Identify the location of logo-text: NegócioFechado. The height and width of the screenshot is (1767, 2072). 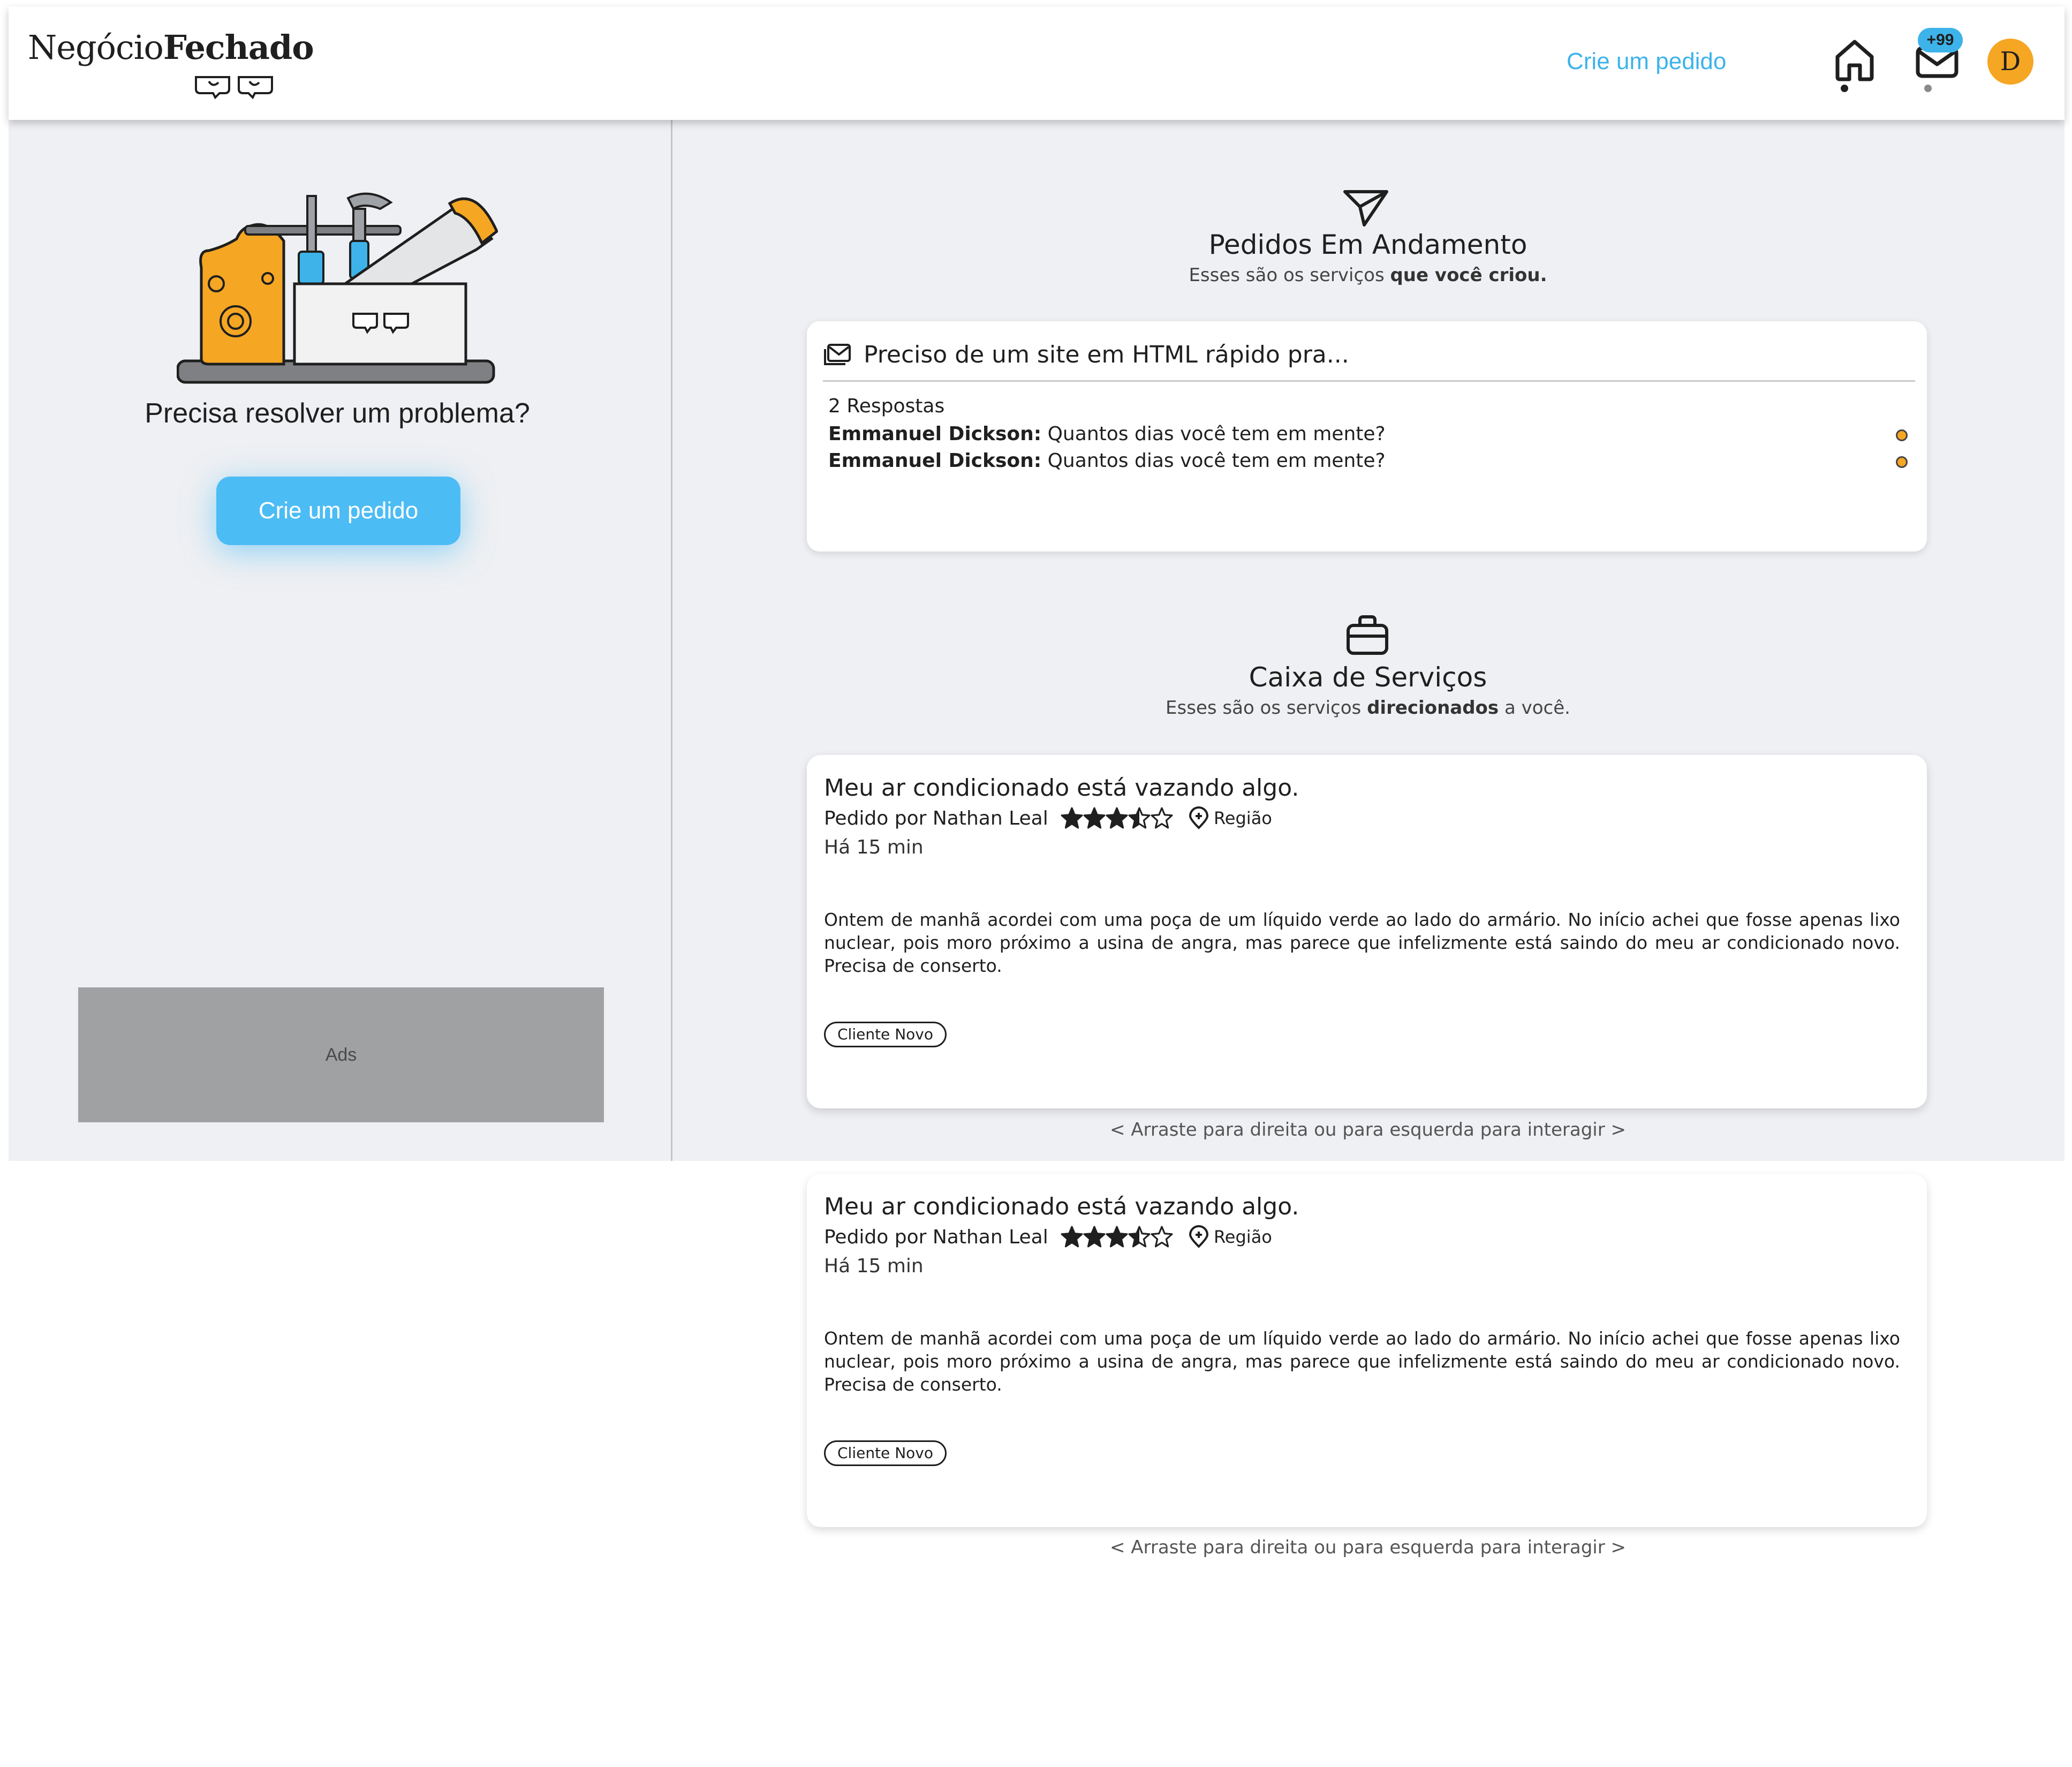
(171, 47).